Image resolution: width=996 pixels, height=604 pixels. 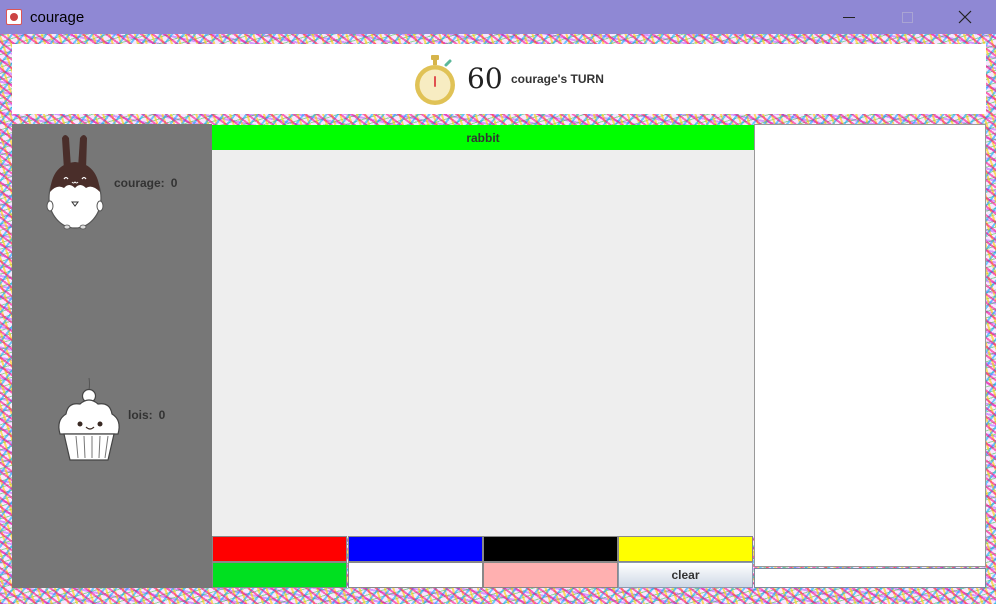 I want to click on maximize-icon, so click(x=907, y=17).